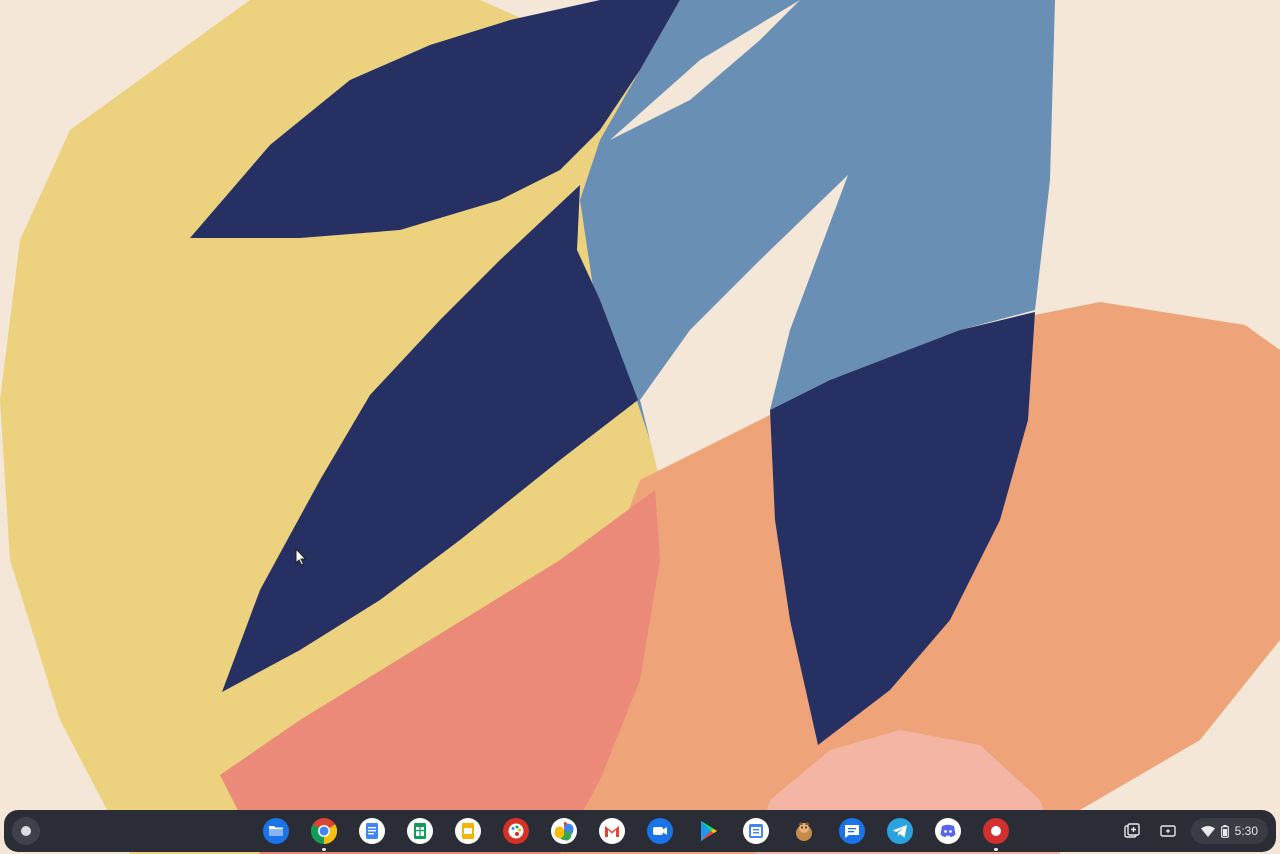 This screenshot has width=1280, height=854. I want to click on clipboard-add-icon, so click(1131, 830).